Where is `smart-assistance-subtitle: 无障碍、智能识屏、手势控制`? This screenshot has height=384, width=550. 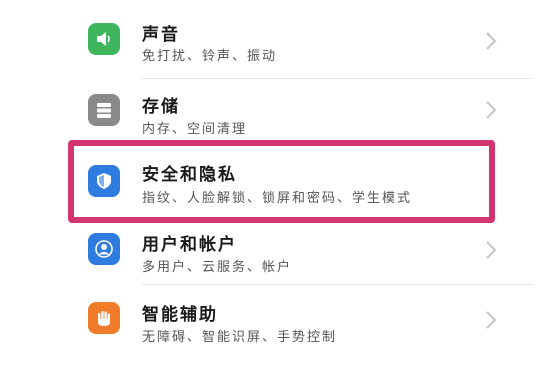 smart-assistance-subtitle: 无障碍、智能识屏、手势控制 is located at coordinates (240, 337).